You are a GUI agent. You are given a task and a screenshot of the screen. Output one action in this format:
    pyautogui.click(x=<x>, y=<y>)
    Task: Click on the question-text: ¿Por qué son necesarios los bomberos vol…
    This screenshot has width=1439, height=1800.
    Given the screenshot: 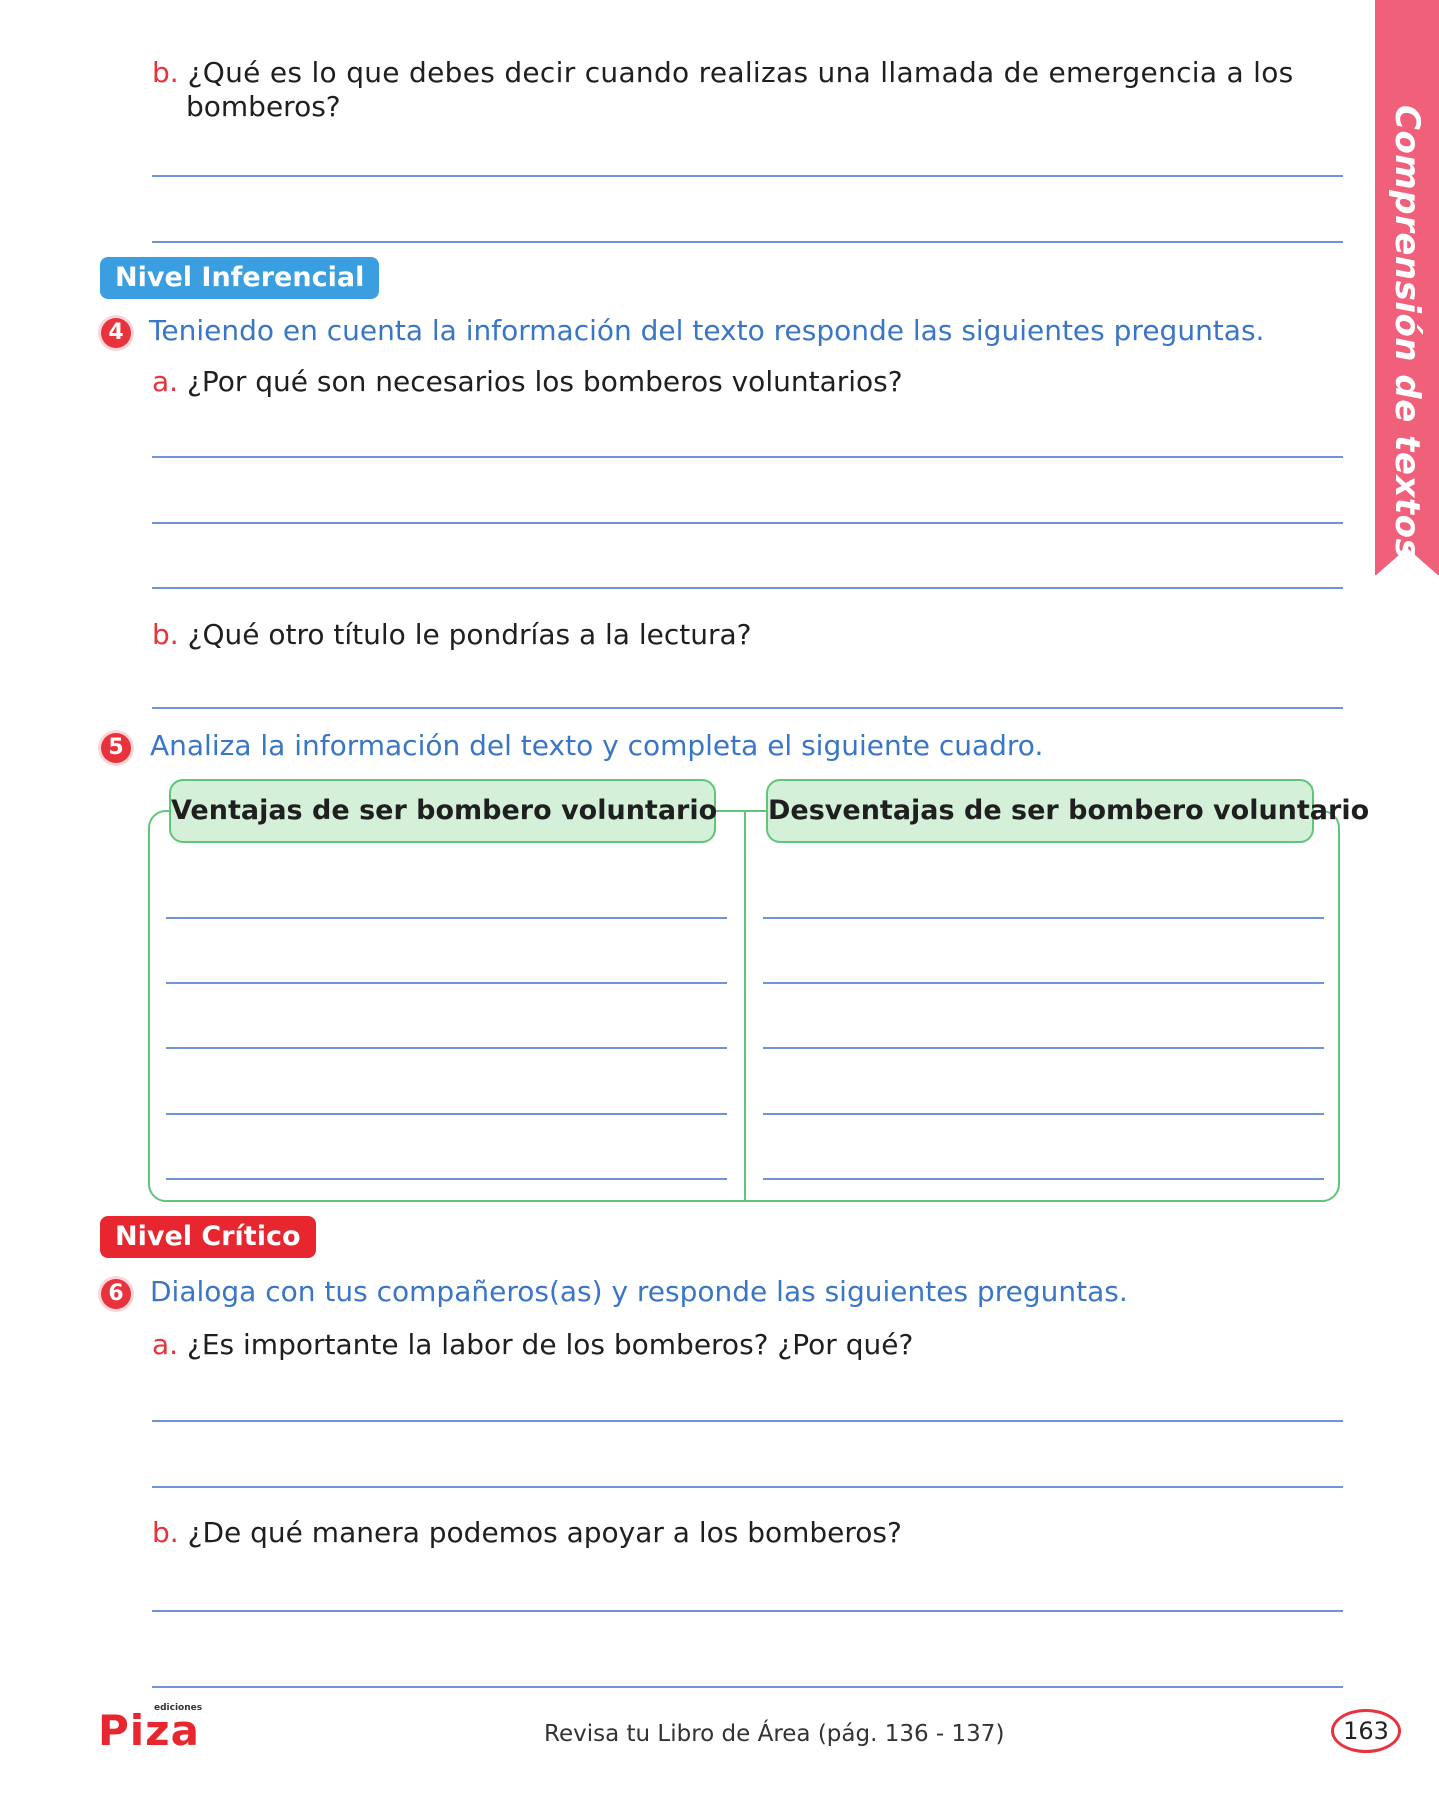 What is the action you would take?
    pyautogui.click(x=544, y=381)
    